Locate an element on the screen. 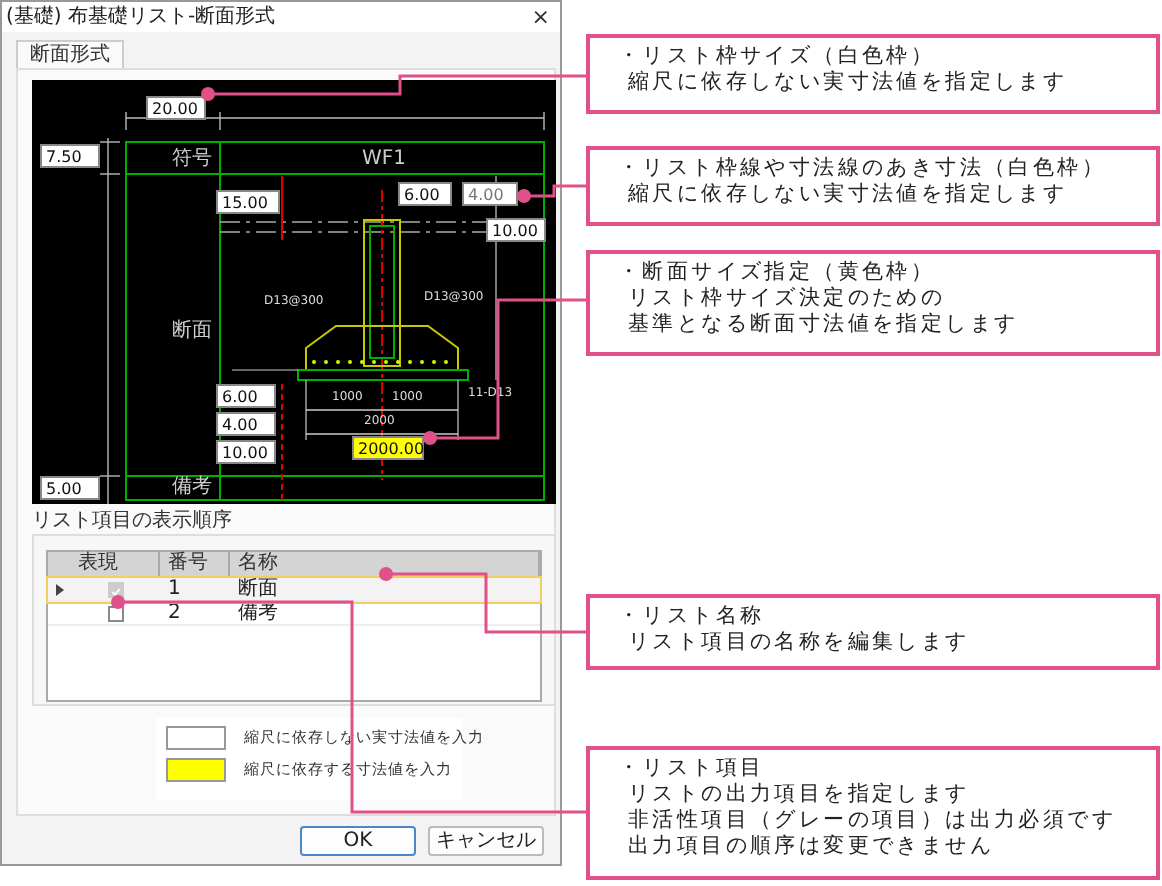  input-field: 15.00 is located at coordinates (248, 202).